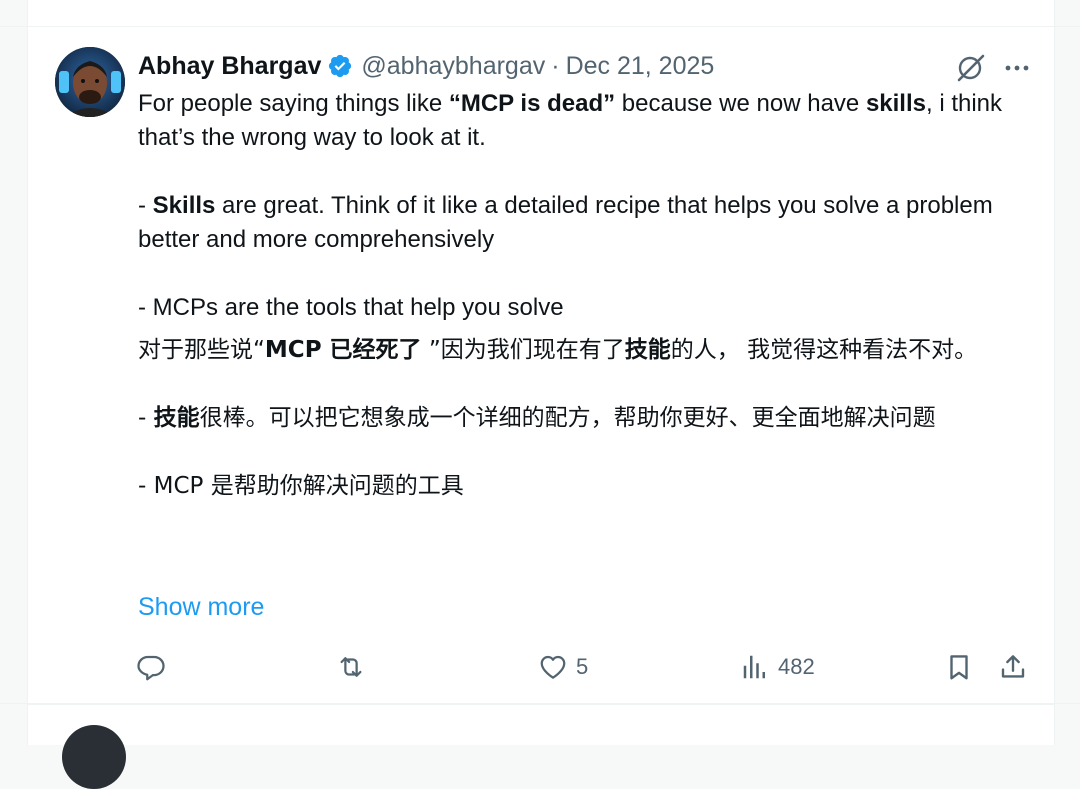  What do you see at coordinates (582, 666) in the screenshot?
I see `like-count: 5` at bounding box center [582, 666].